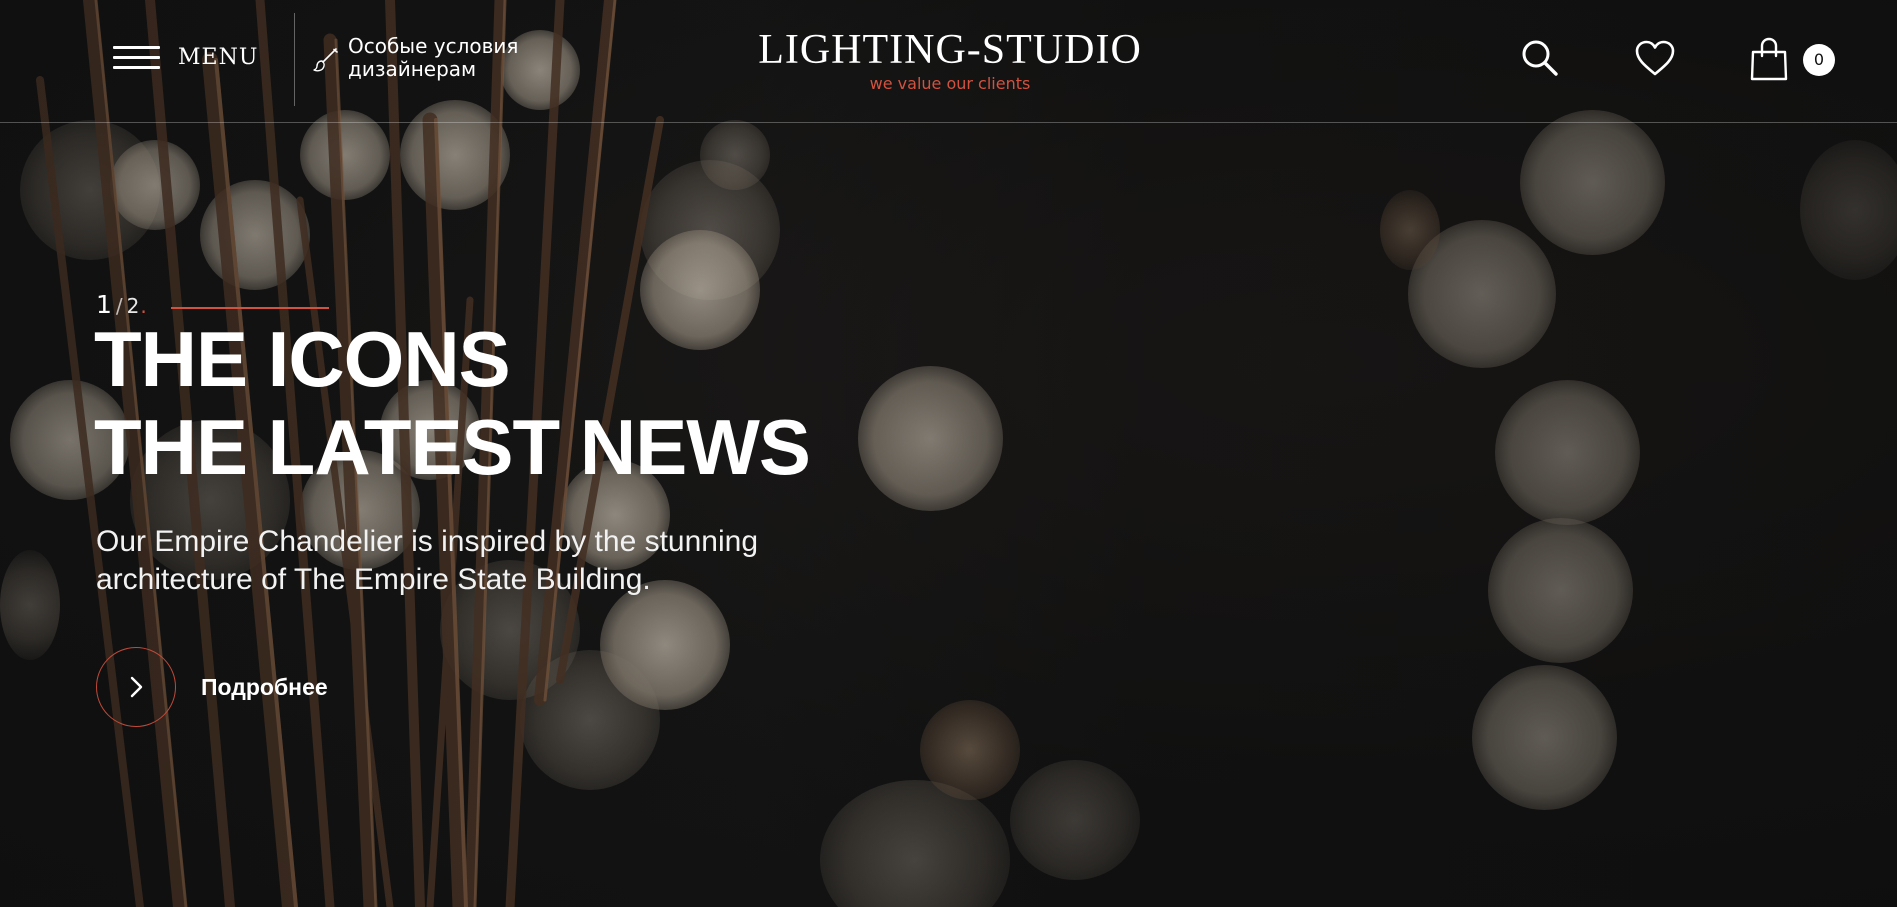  What do you see at coordinates (325, 60) in the screenshot?
I see `brush-icon` at bounding box center [325, 60].